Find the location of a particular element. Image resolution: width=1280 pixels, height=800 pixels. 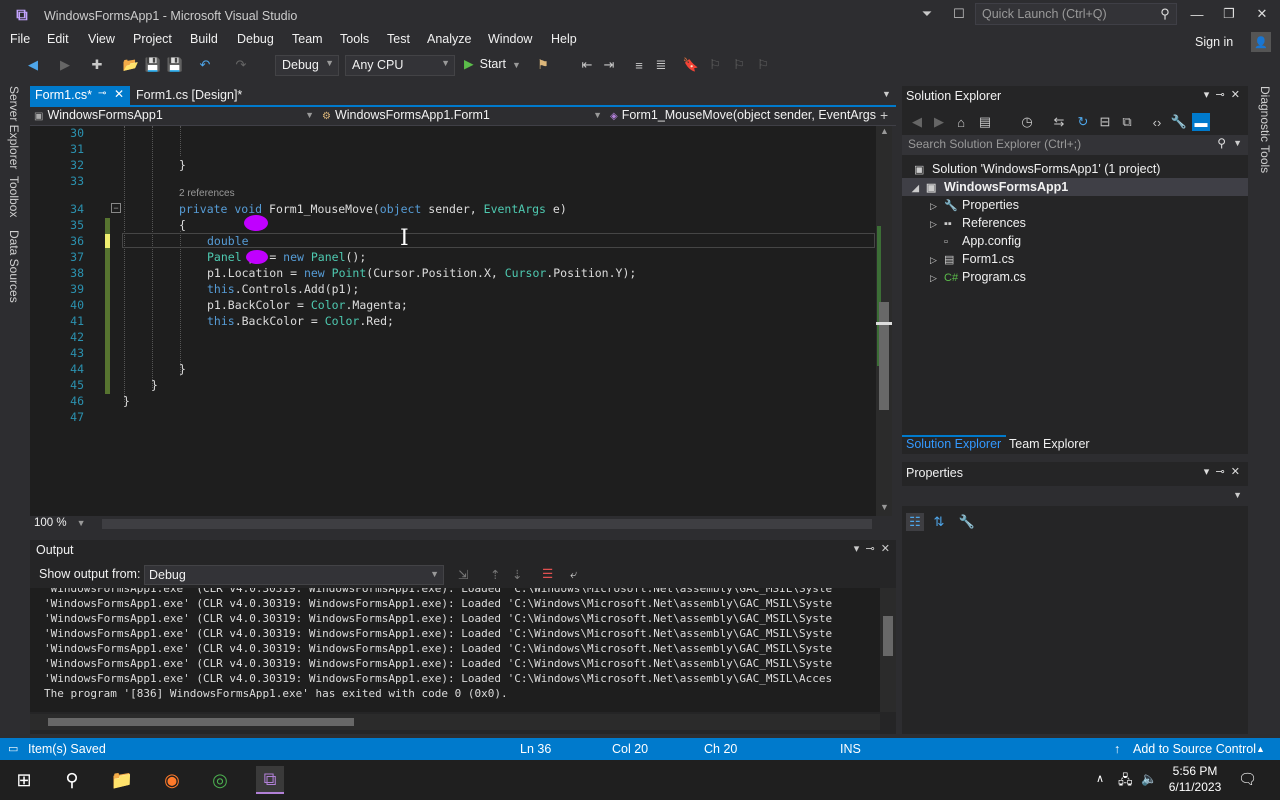

tree-solution: ▣ Solution 'WindowsFormsApp1' (1 project) is located at coordinates (1037, 169).